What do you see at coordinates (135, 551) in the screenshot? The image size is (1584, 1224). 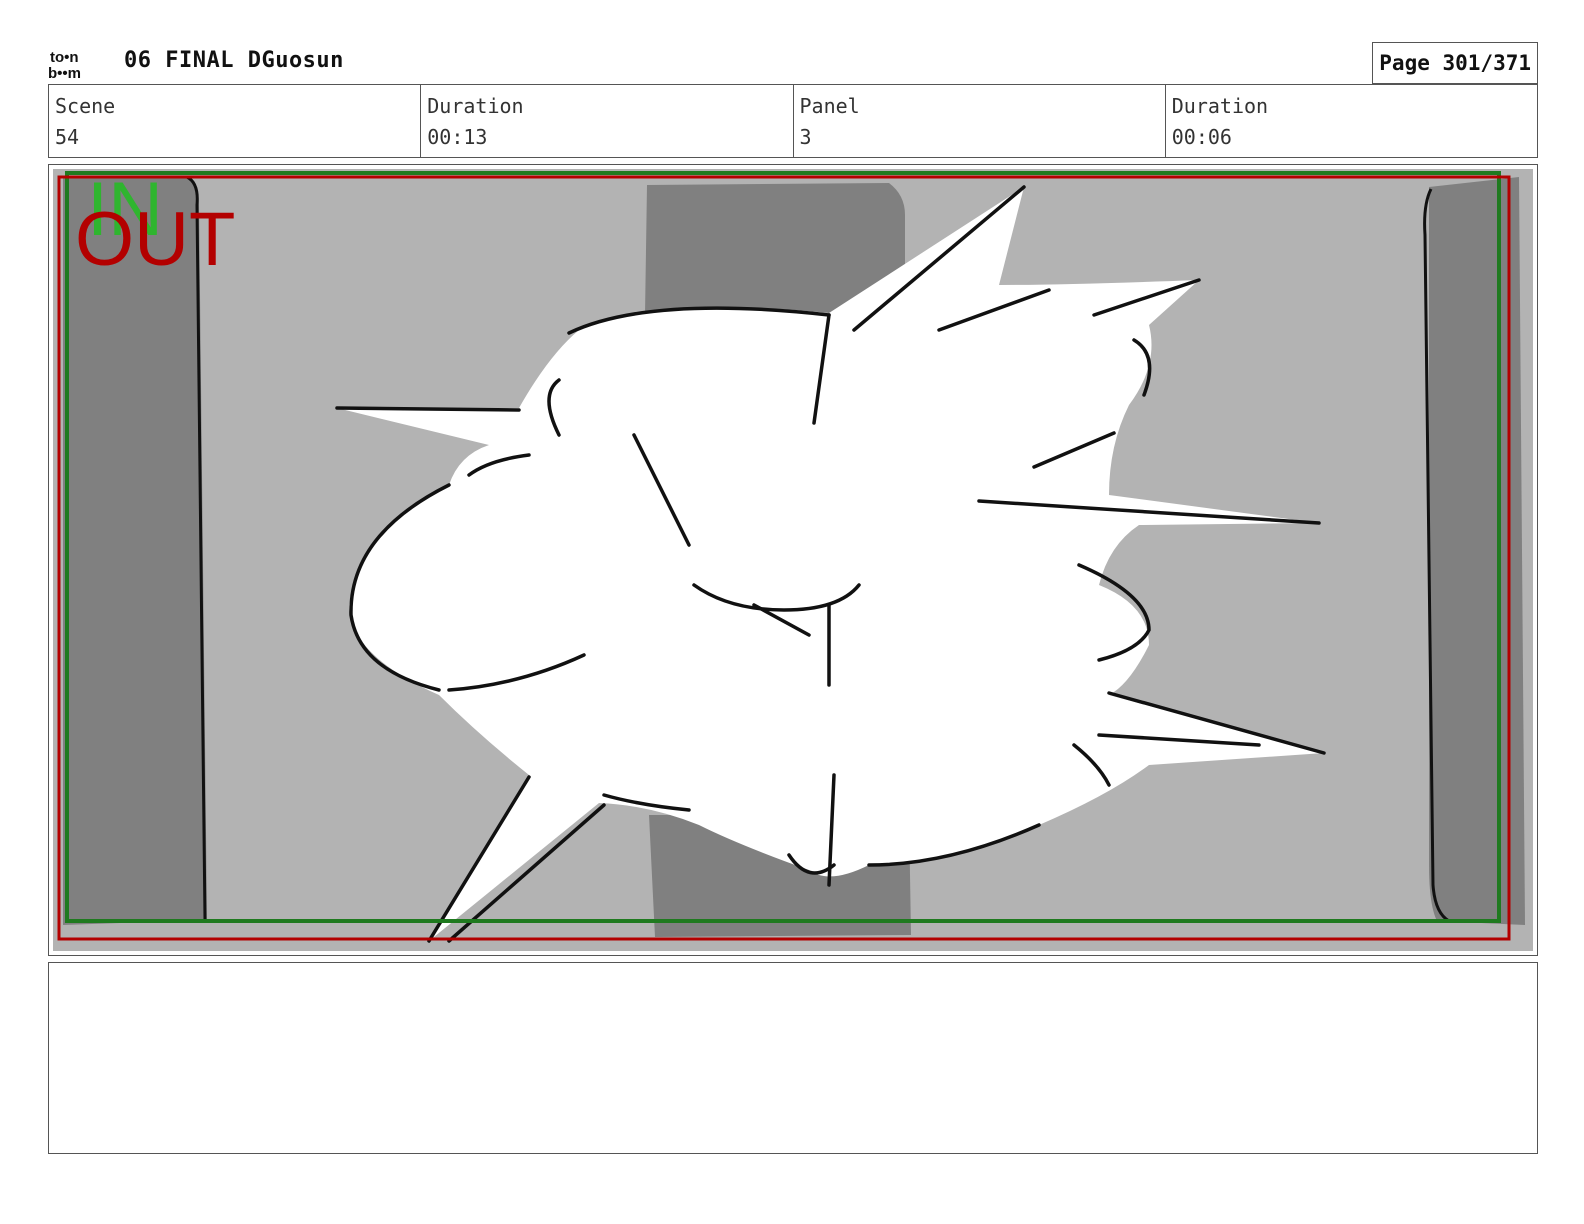 I see `left-pillar` at bounding box center [135, 551].